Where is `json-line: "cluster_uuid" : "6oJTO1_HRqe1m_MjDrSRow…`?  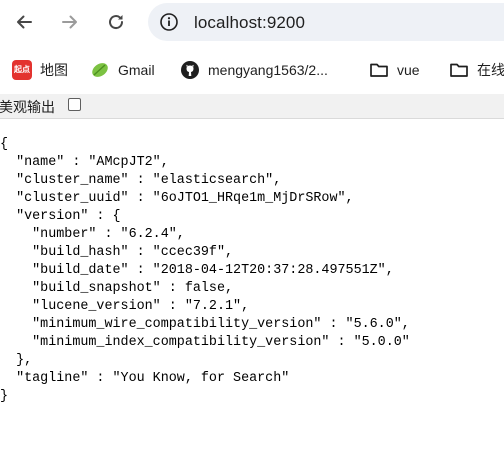 json-line: "cluster_uuid" : "6oJTO1_HRqe1m_MjDrSRow… is located at coordinates (177, 198).